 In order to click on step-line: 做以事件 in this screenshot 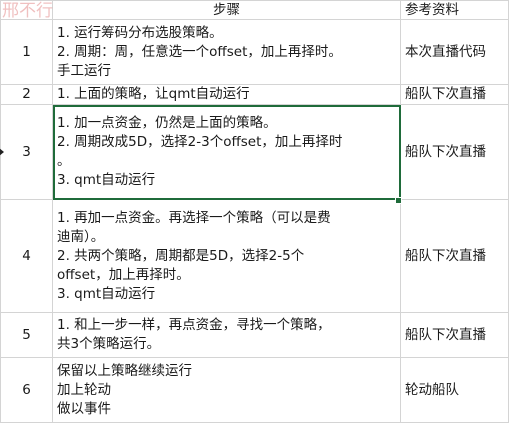, I will do `click(84, 408)`.